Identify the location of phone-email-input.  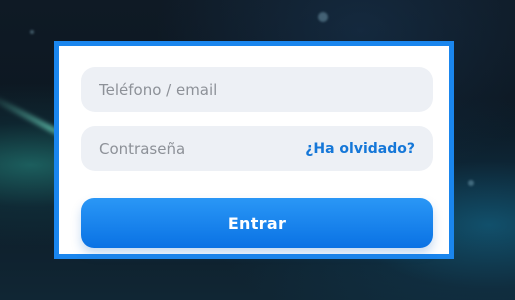
(257, 89).